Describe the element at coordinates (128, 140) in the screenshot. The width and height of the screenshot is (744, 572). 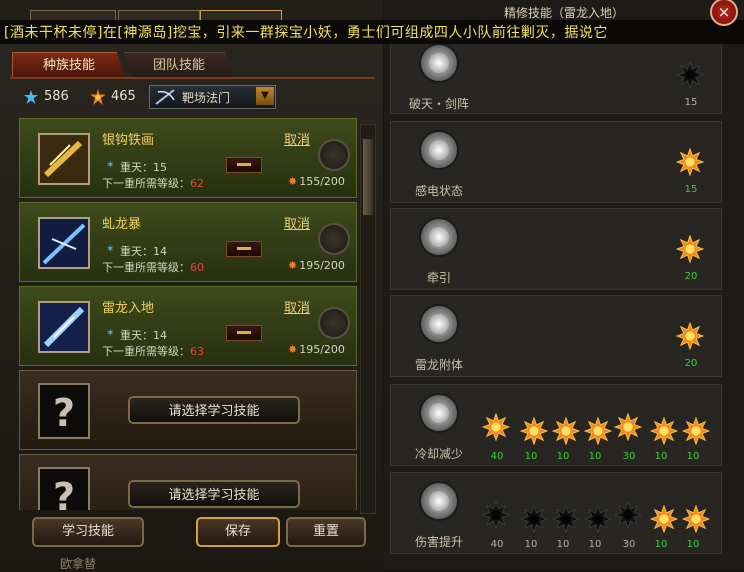
I see `skill-name: 银钩铁画` at that location.